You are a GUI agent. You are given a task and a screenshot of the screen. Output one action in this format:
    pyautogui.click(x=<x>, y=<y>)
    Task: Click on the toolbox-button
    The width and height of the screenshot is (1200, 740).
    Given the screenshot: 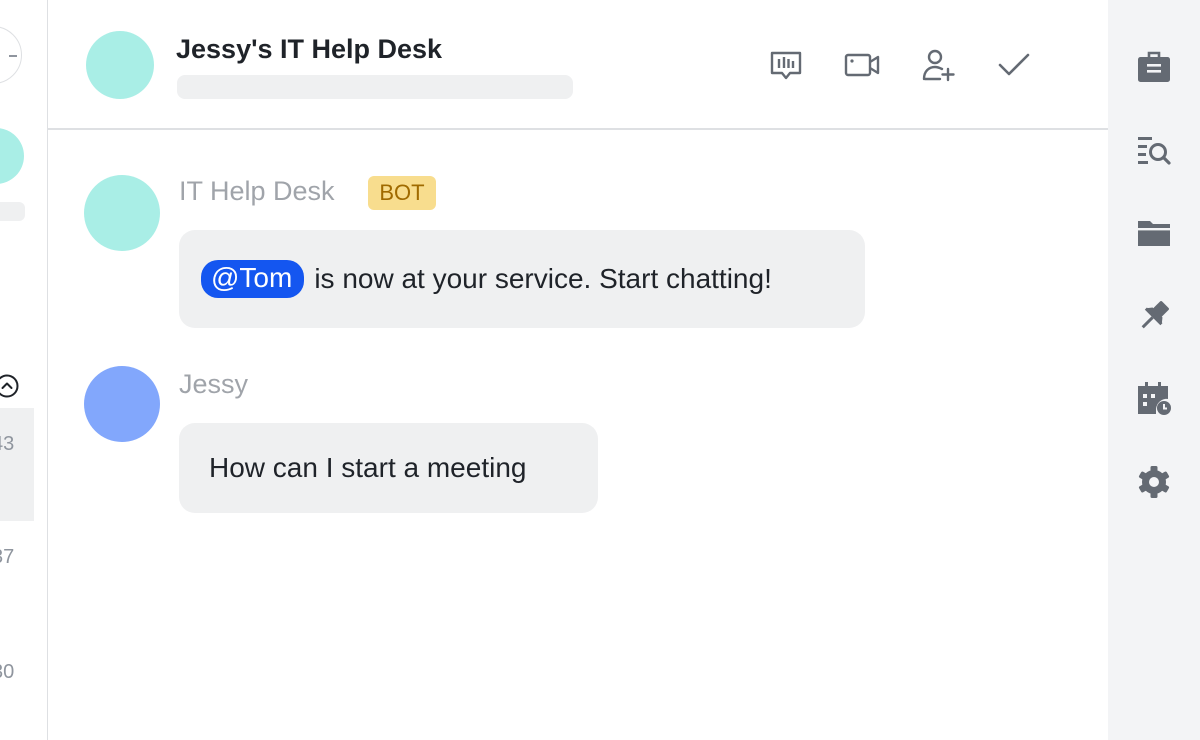 What is the action you would take?
    pyautogui.click(x=1154, y=66)
    